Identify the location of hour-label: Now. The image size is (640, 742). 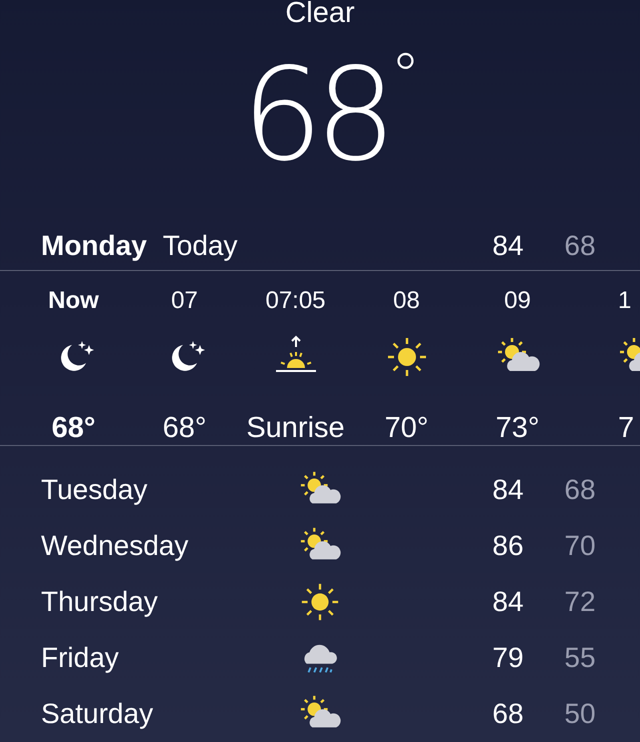
(73, 301).